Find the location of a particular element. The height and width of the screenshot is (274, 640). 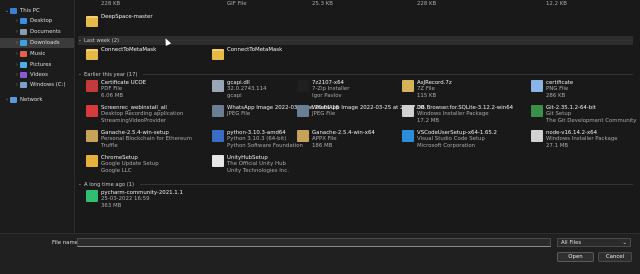

group-header: ⌄ A long time ago (1) is located at coordinates (355, 184).